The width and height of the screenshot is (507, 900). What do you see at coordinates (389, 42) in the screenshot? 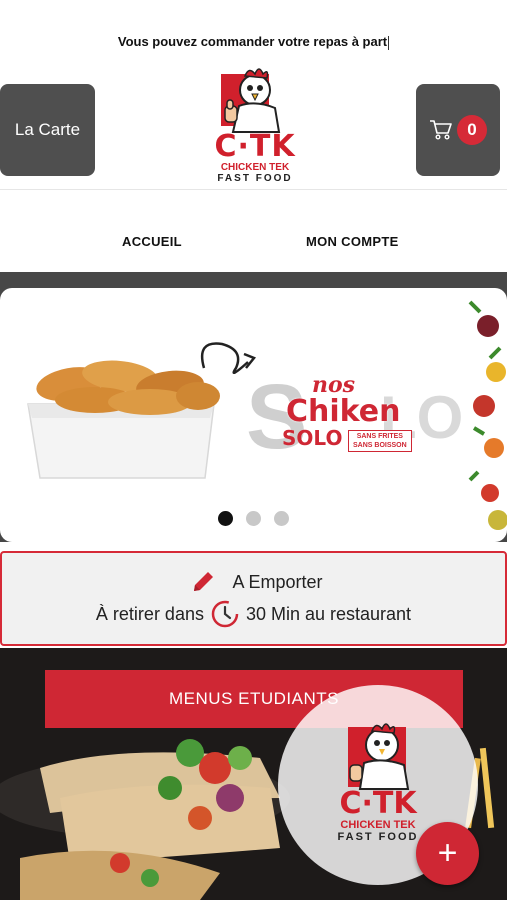
I see `text-caret` at bounding box center [389, 42].